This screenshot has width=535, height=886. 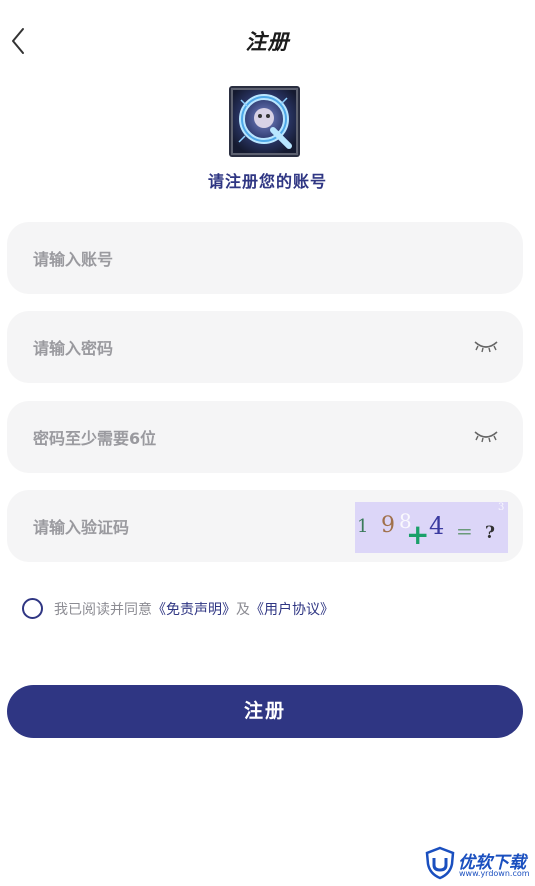 What do you see at coordinates (490, 533) in the screenshot?
I see `captcha-char: ?` at bounding box center [490, 533].